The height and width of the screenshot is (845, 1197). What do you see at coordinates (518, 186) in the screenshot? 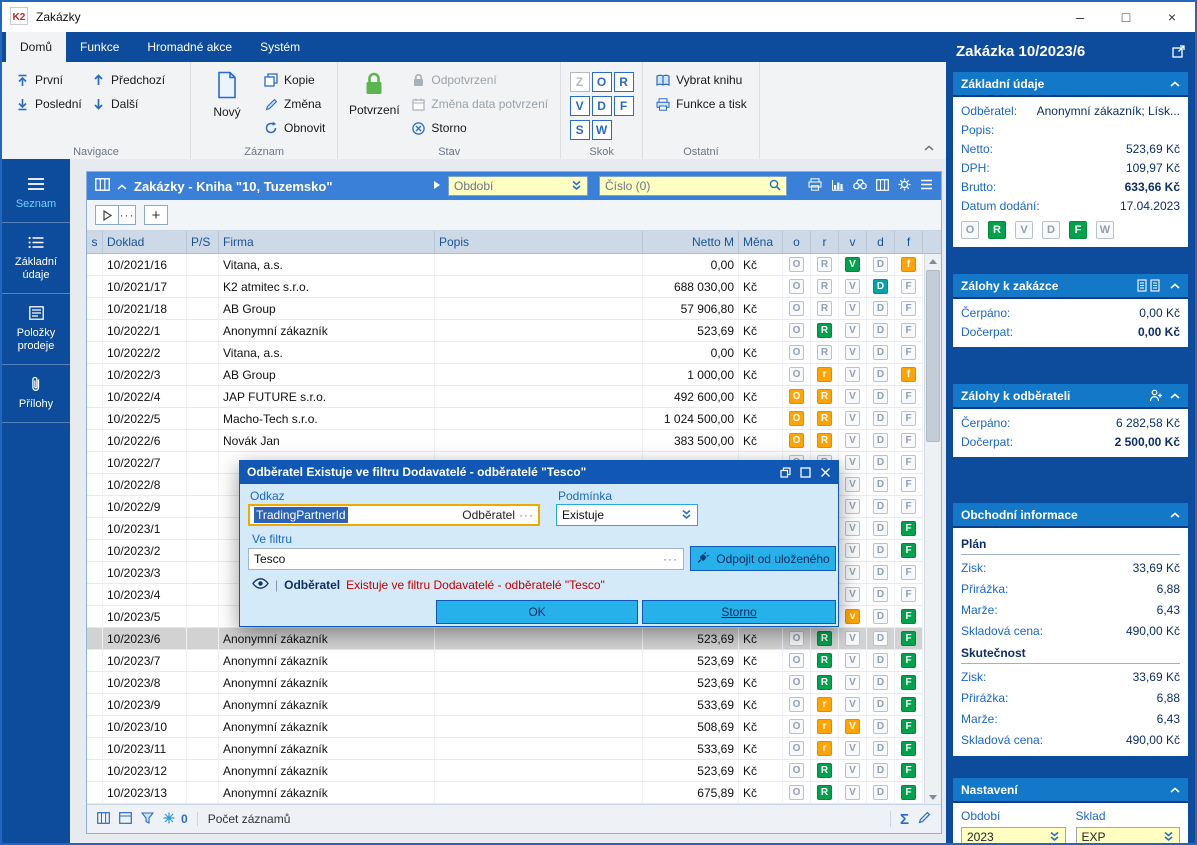
I see `filter-obdobi: Období` at bounding box center [518, 186].